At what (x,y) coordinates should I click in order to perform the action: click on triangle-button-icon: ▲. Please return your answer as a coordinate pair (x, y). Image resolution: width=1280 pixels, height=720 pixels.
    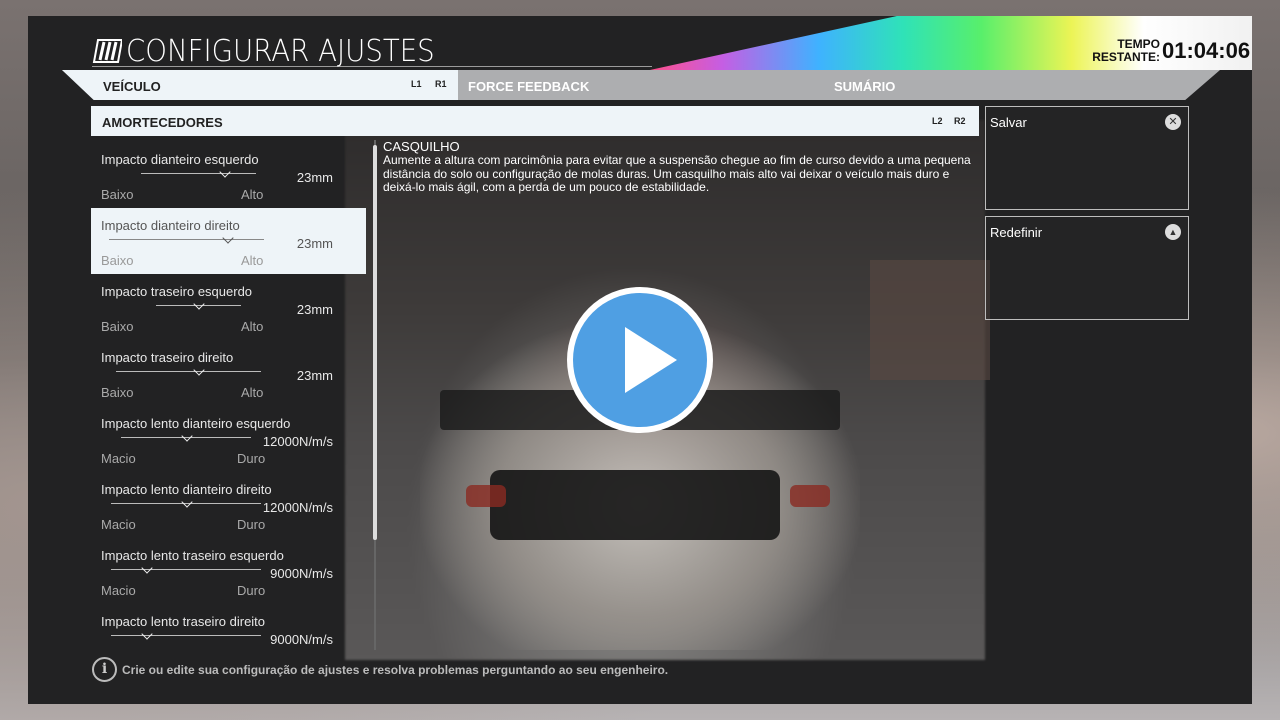
    Looking at the image, I should click on (1173, 232).